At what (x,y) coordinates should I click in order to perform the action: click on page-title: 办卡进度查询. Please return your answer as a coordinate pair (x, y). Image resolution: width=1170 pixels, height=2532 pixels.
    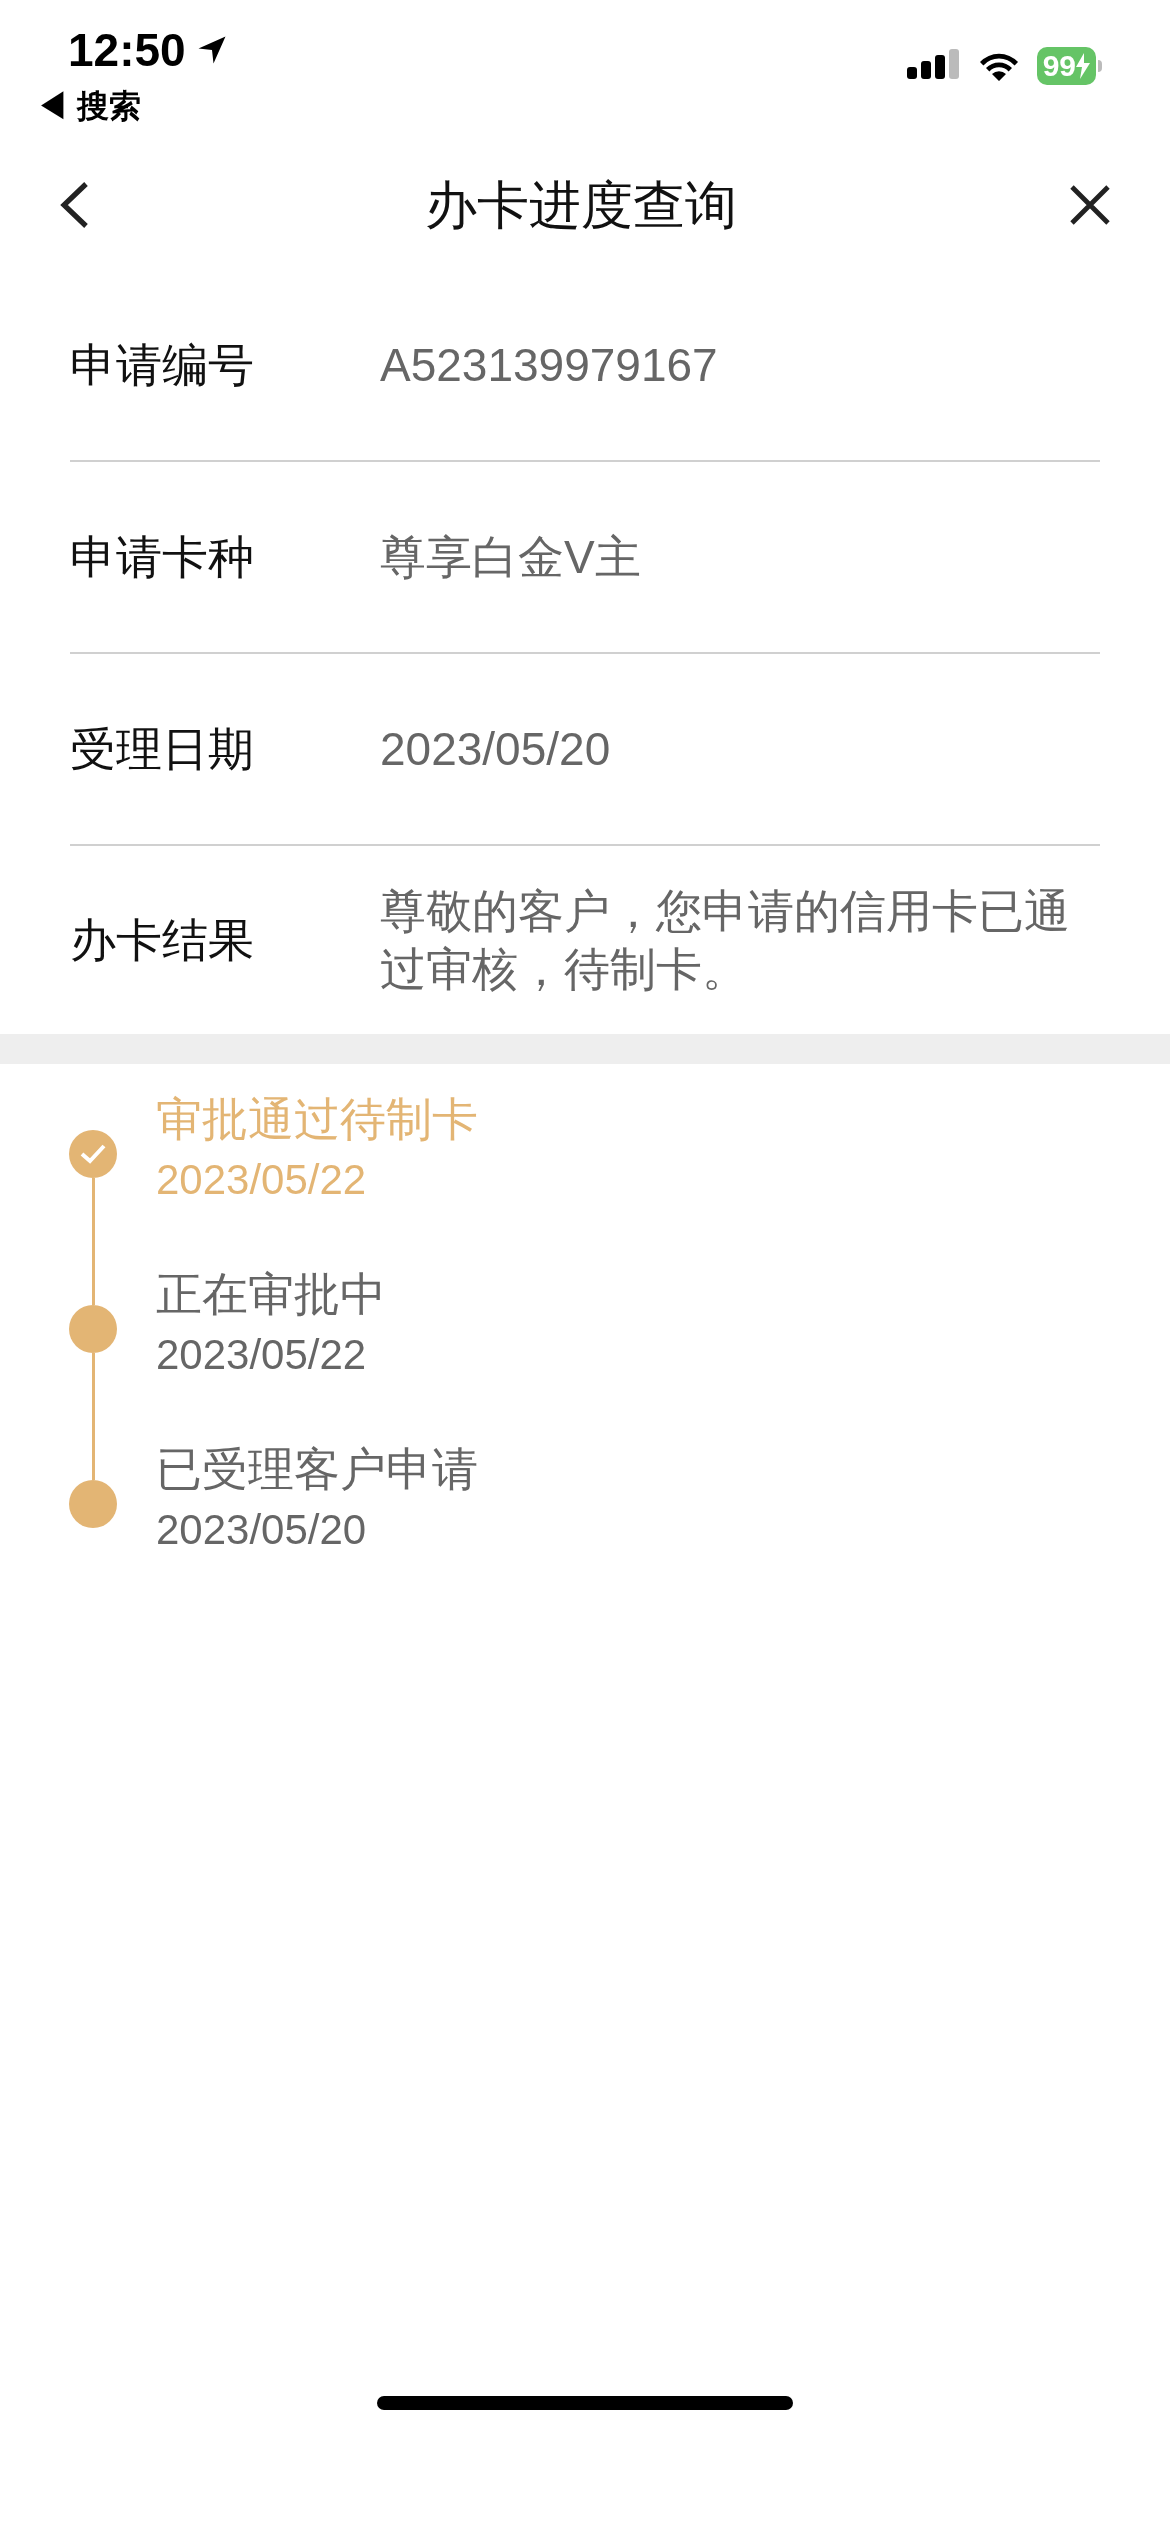
    Looking at the image, I should click on (581, 205).